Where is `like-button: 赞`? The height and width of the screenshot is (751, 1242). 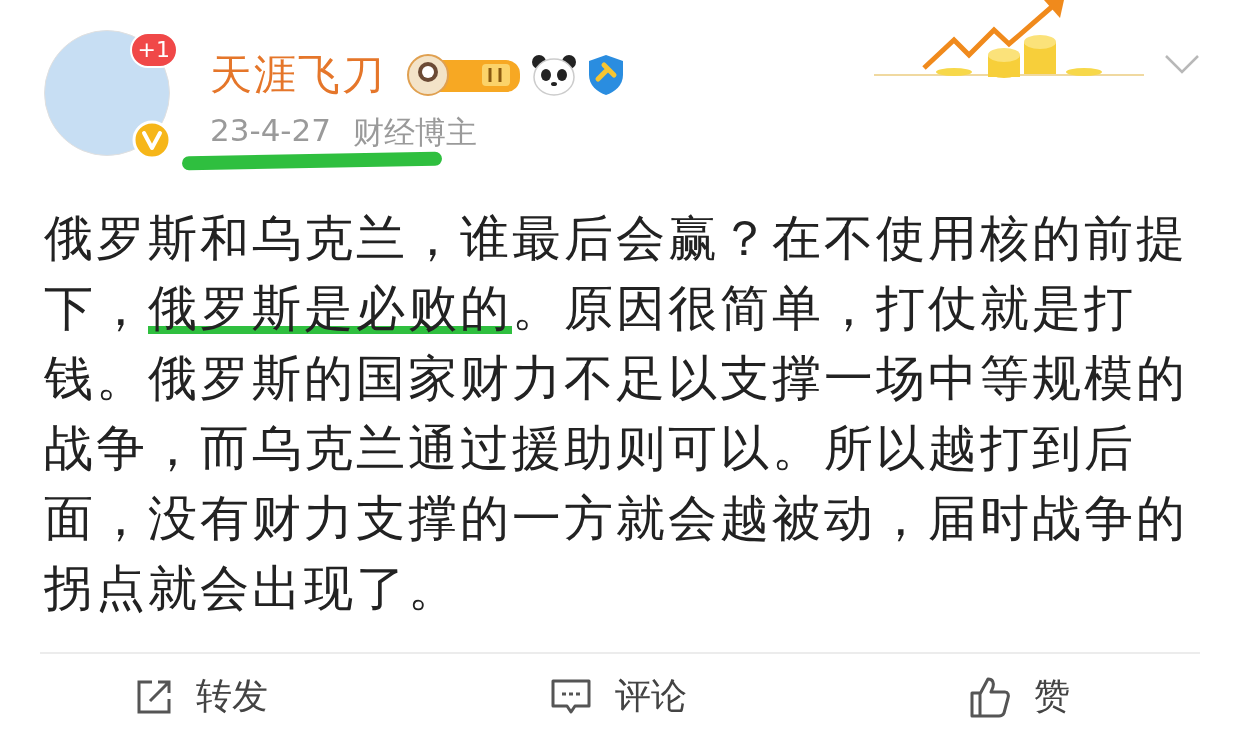
like-button: 赞 is located at coordinates (1019, 696).